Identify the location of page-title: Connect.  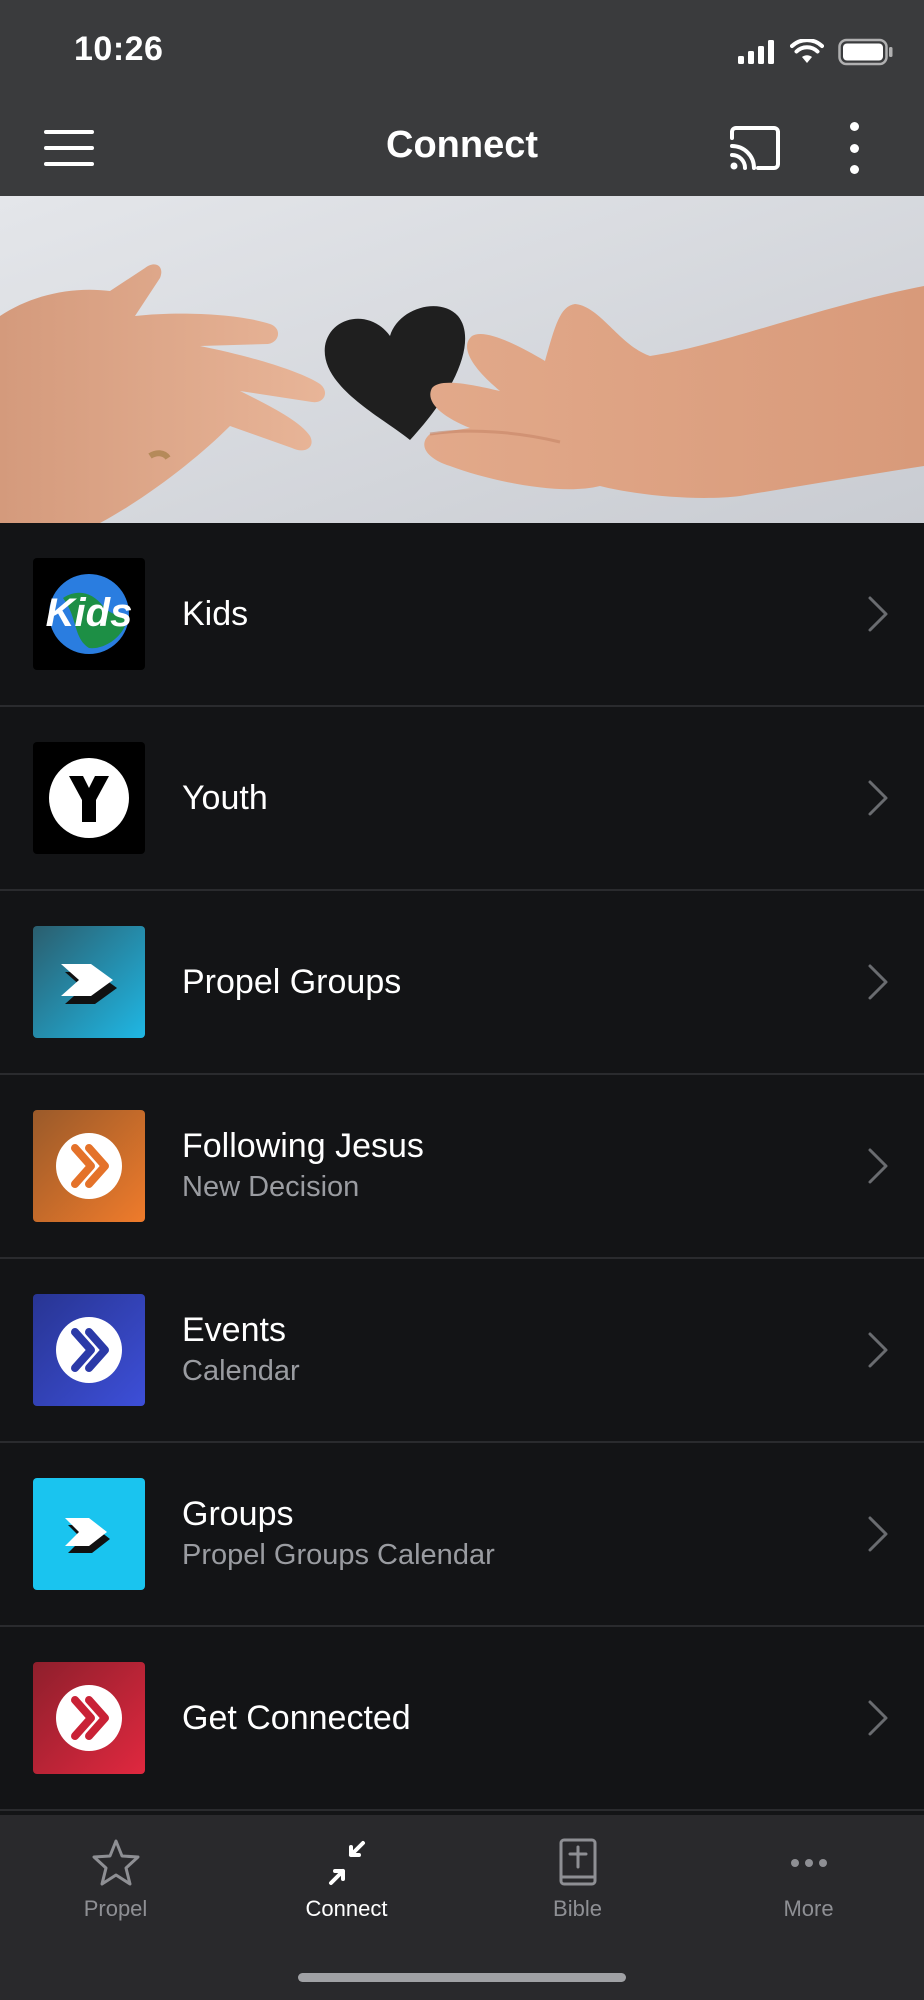
(462, 145).